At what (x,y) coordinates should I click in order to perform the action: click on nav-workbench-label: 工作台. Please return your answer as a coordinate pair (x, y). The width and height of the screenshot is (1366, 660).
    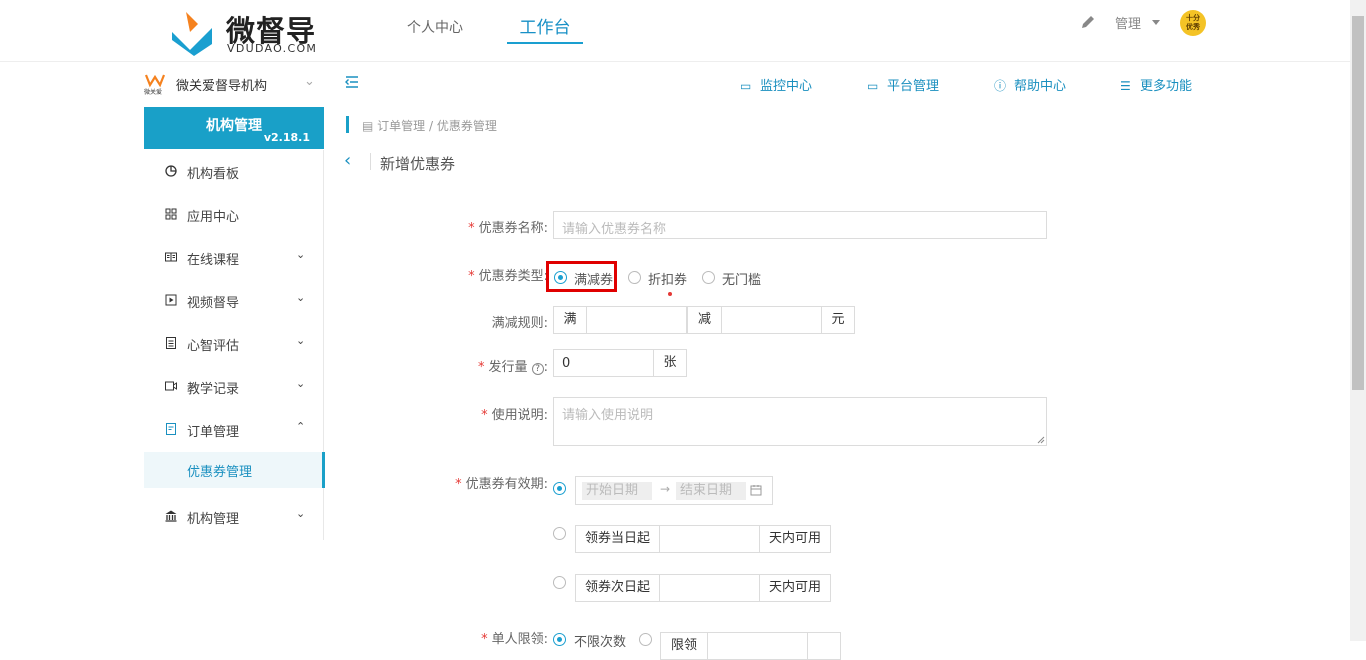
    Looking at the image, I should click on (545, 28).